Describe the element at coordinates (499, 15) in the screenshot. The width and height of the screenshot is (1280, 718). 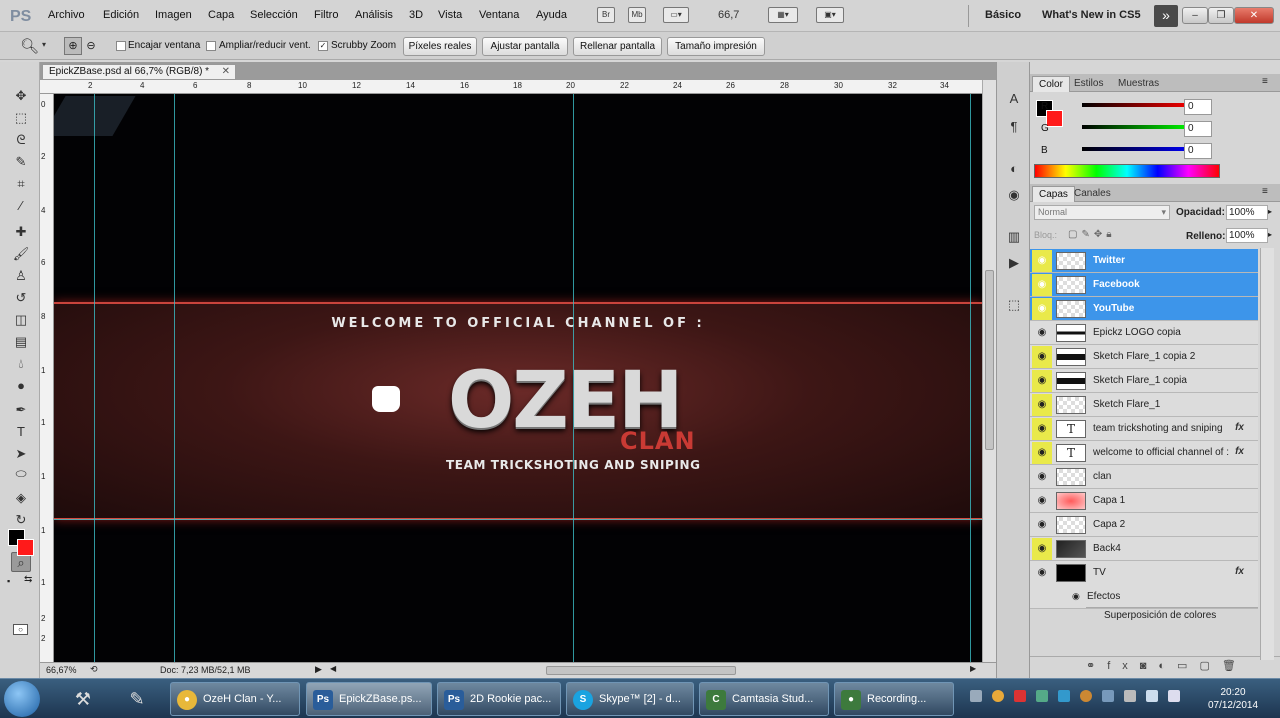
I see `menu-ventana: Ventana` at that location.